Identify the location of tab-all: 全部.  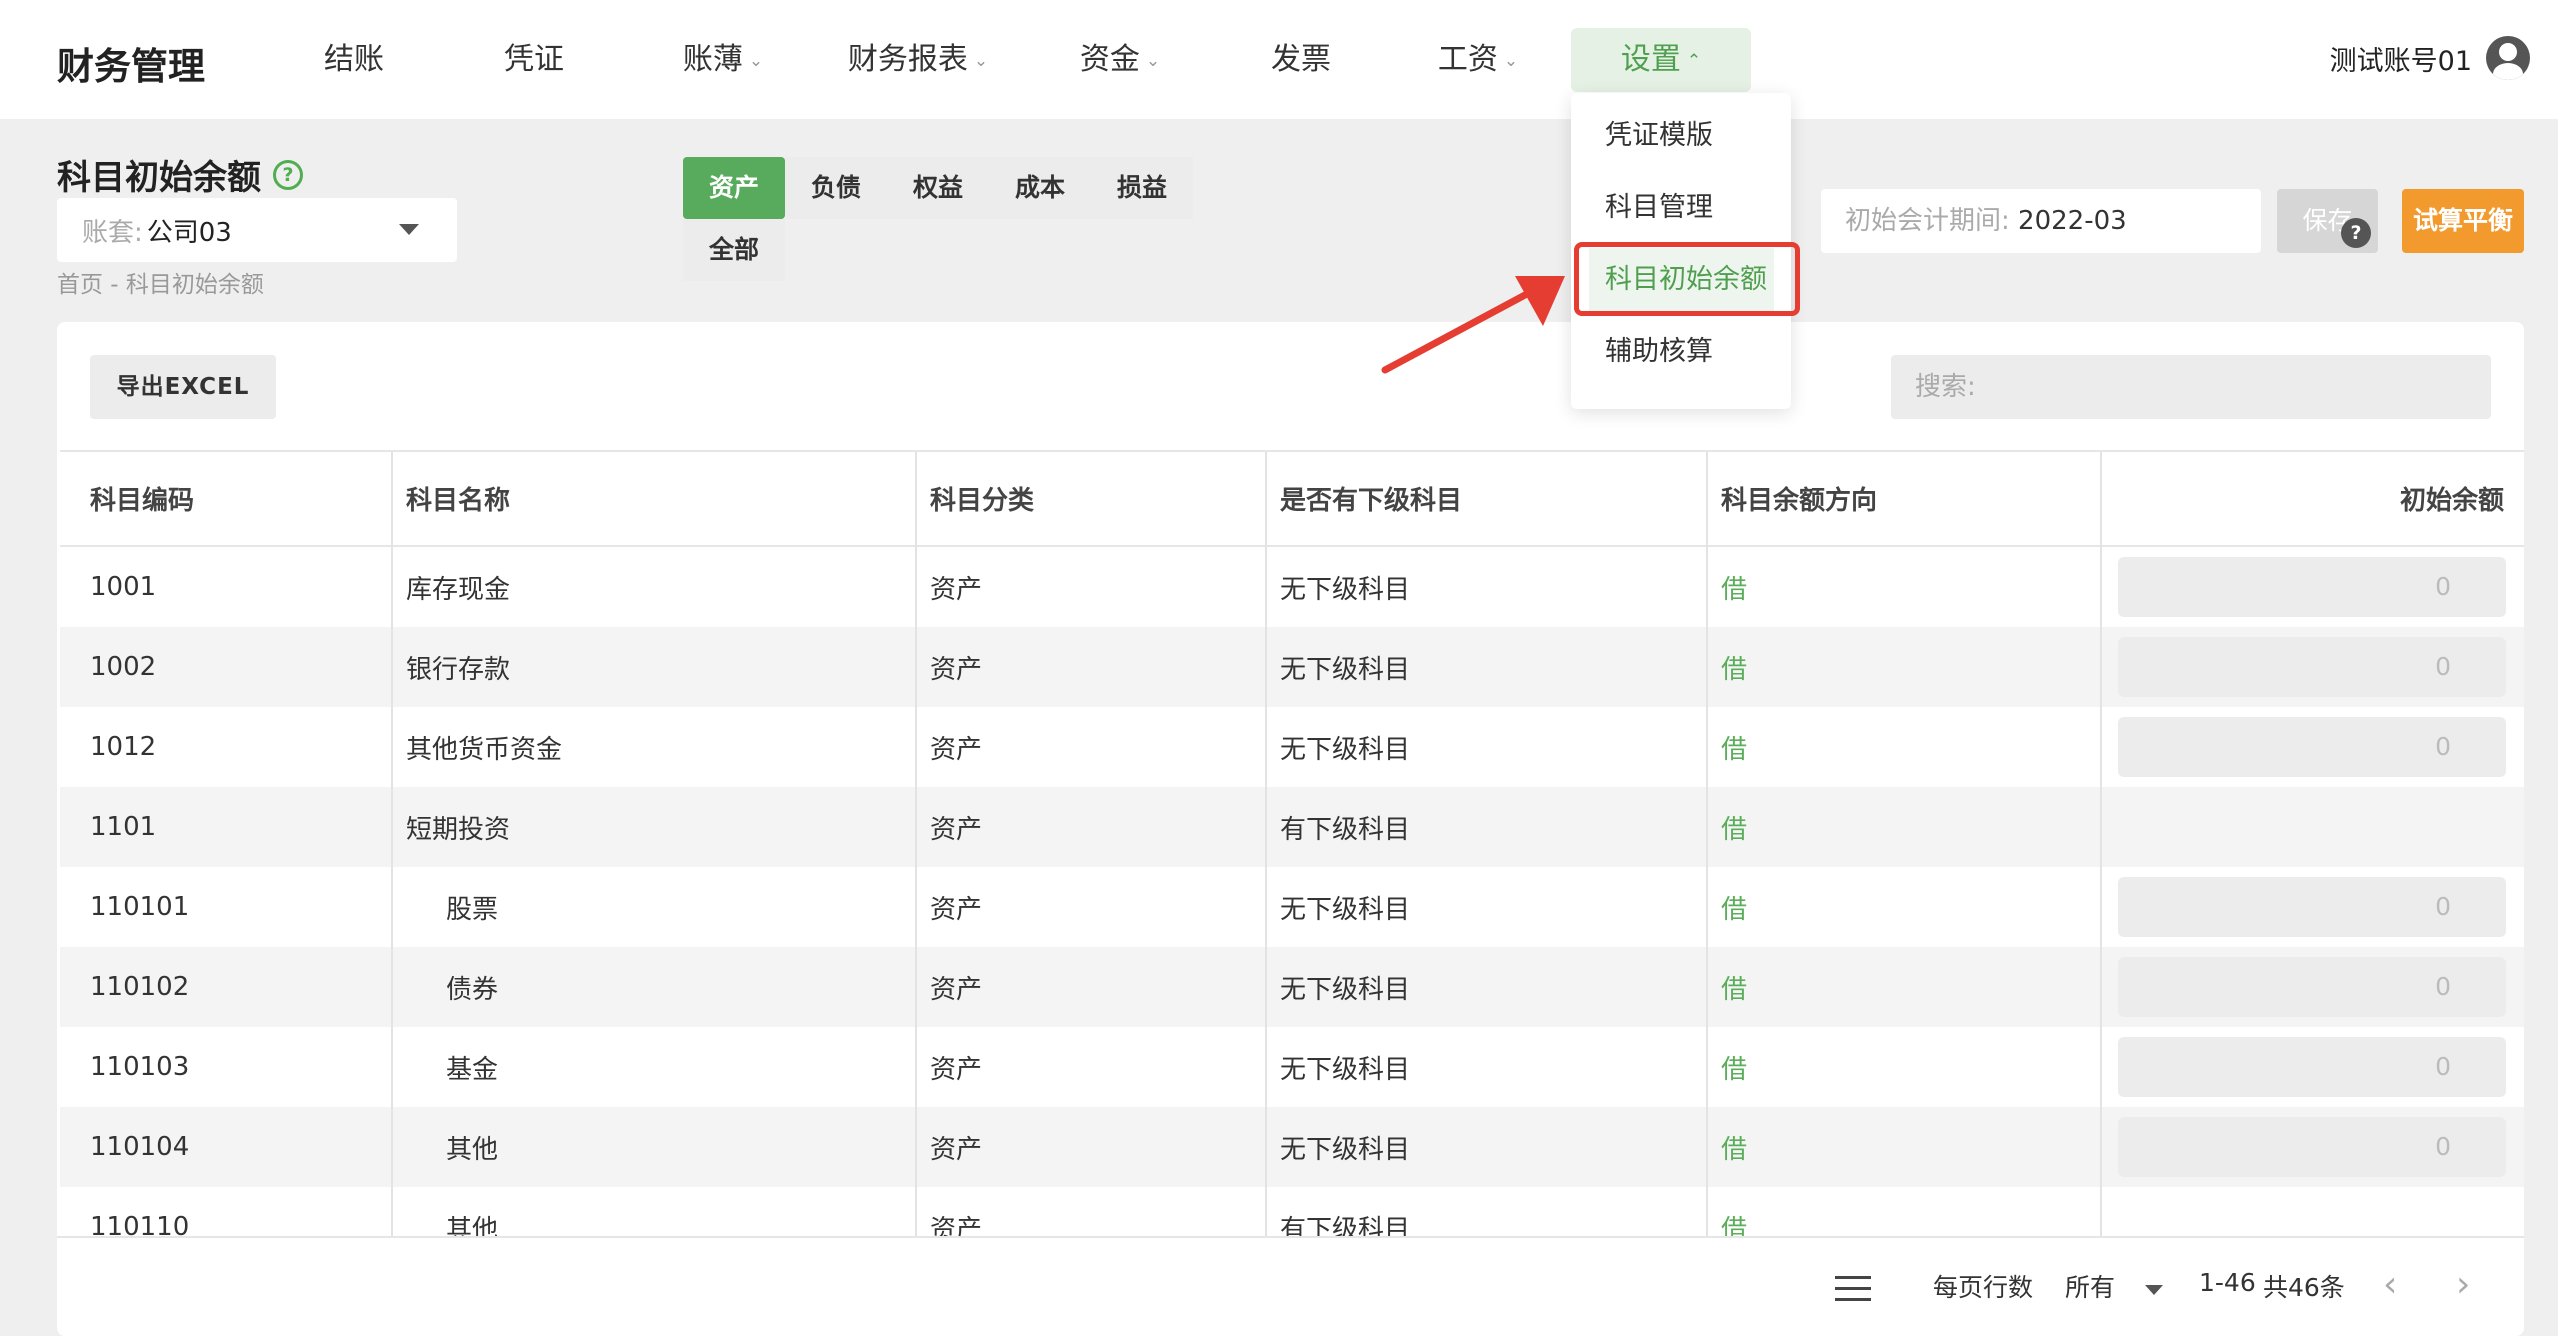
(734, 250).